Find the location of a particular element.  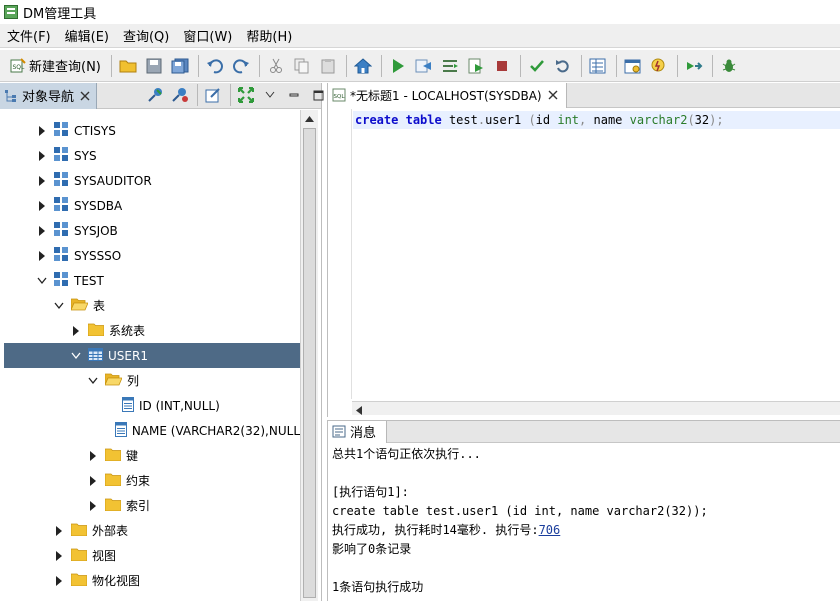

tree-item: 列 is located at coordinates (152, 380).